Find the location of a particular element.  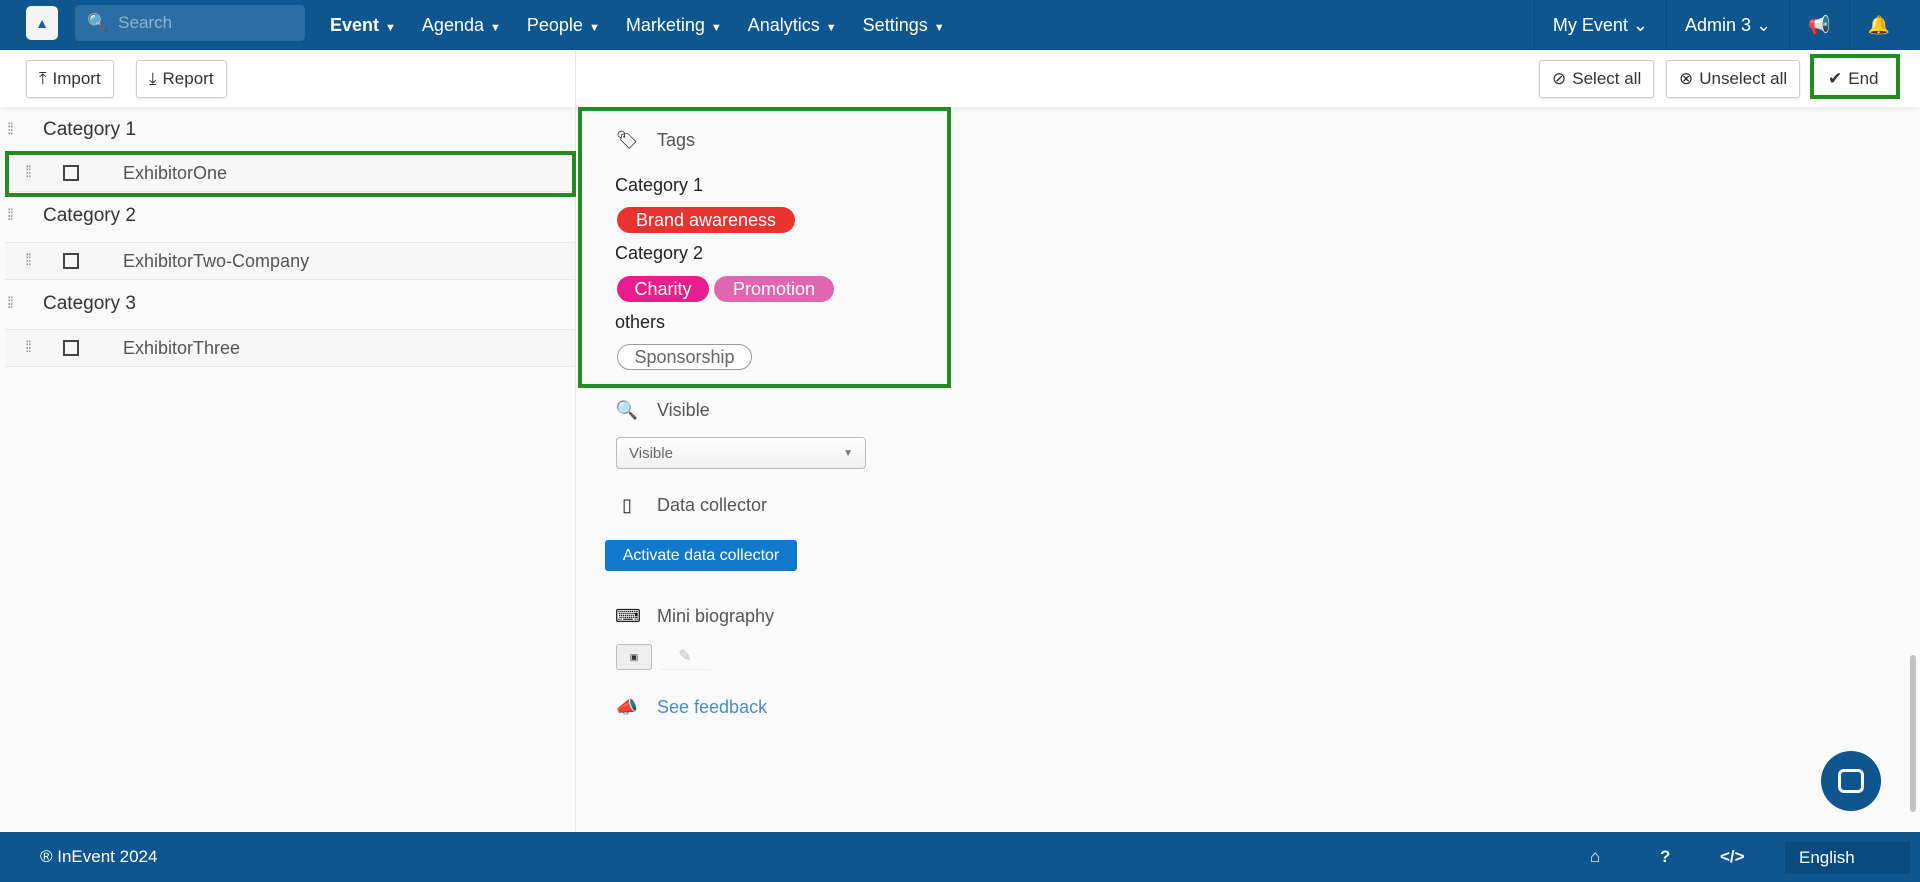

app-logo: ▲ is located at coordinates (42, 23).